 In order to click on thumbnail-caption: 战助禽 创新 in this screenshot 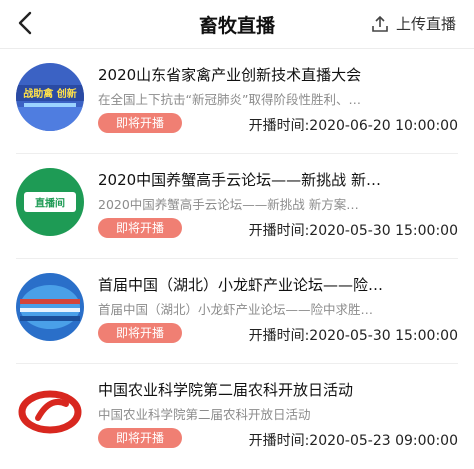, I will do `click(49, 93)`.